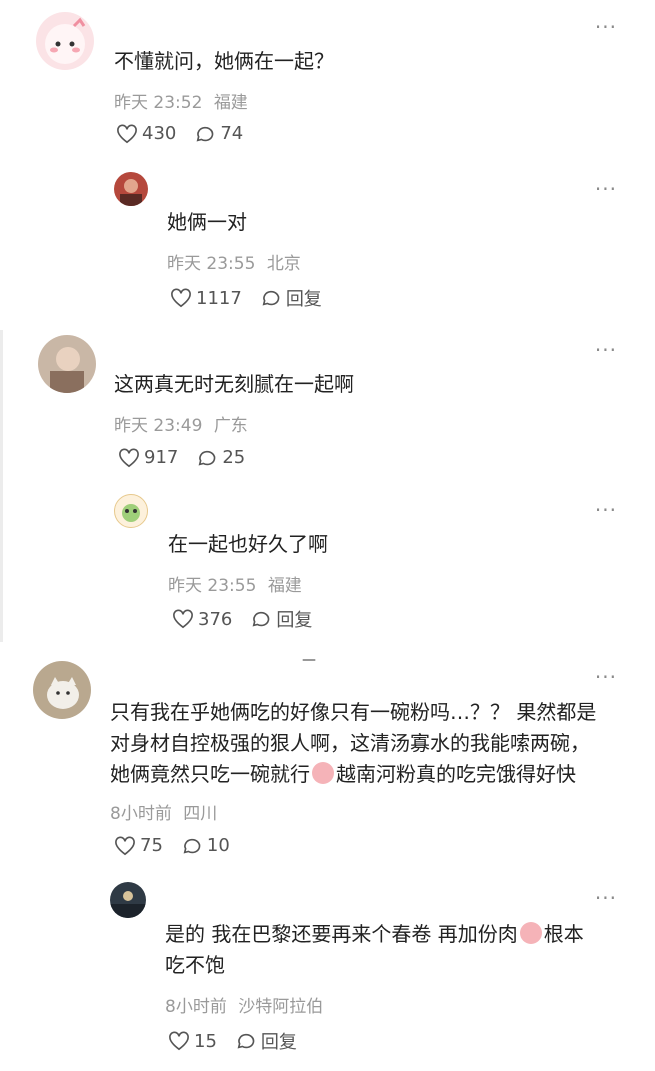  I want to click on like-button: 917, so click(148, 457).